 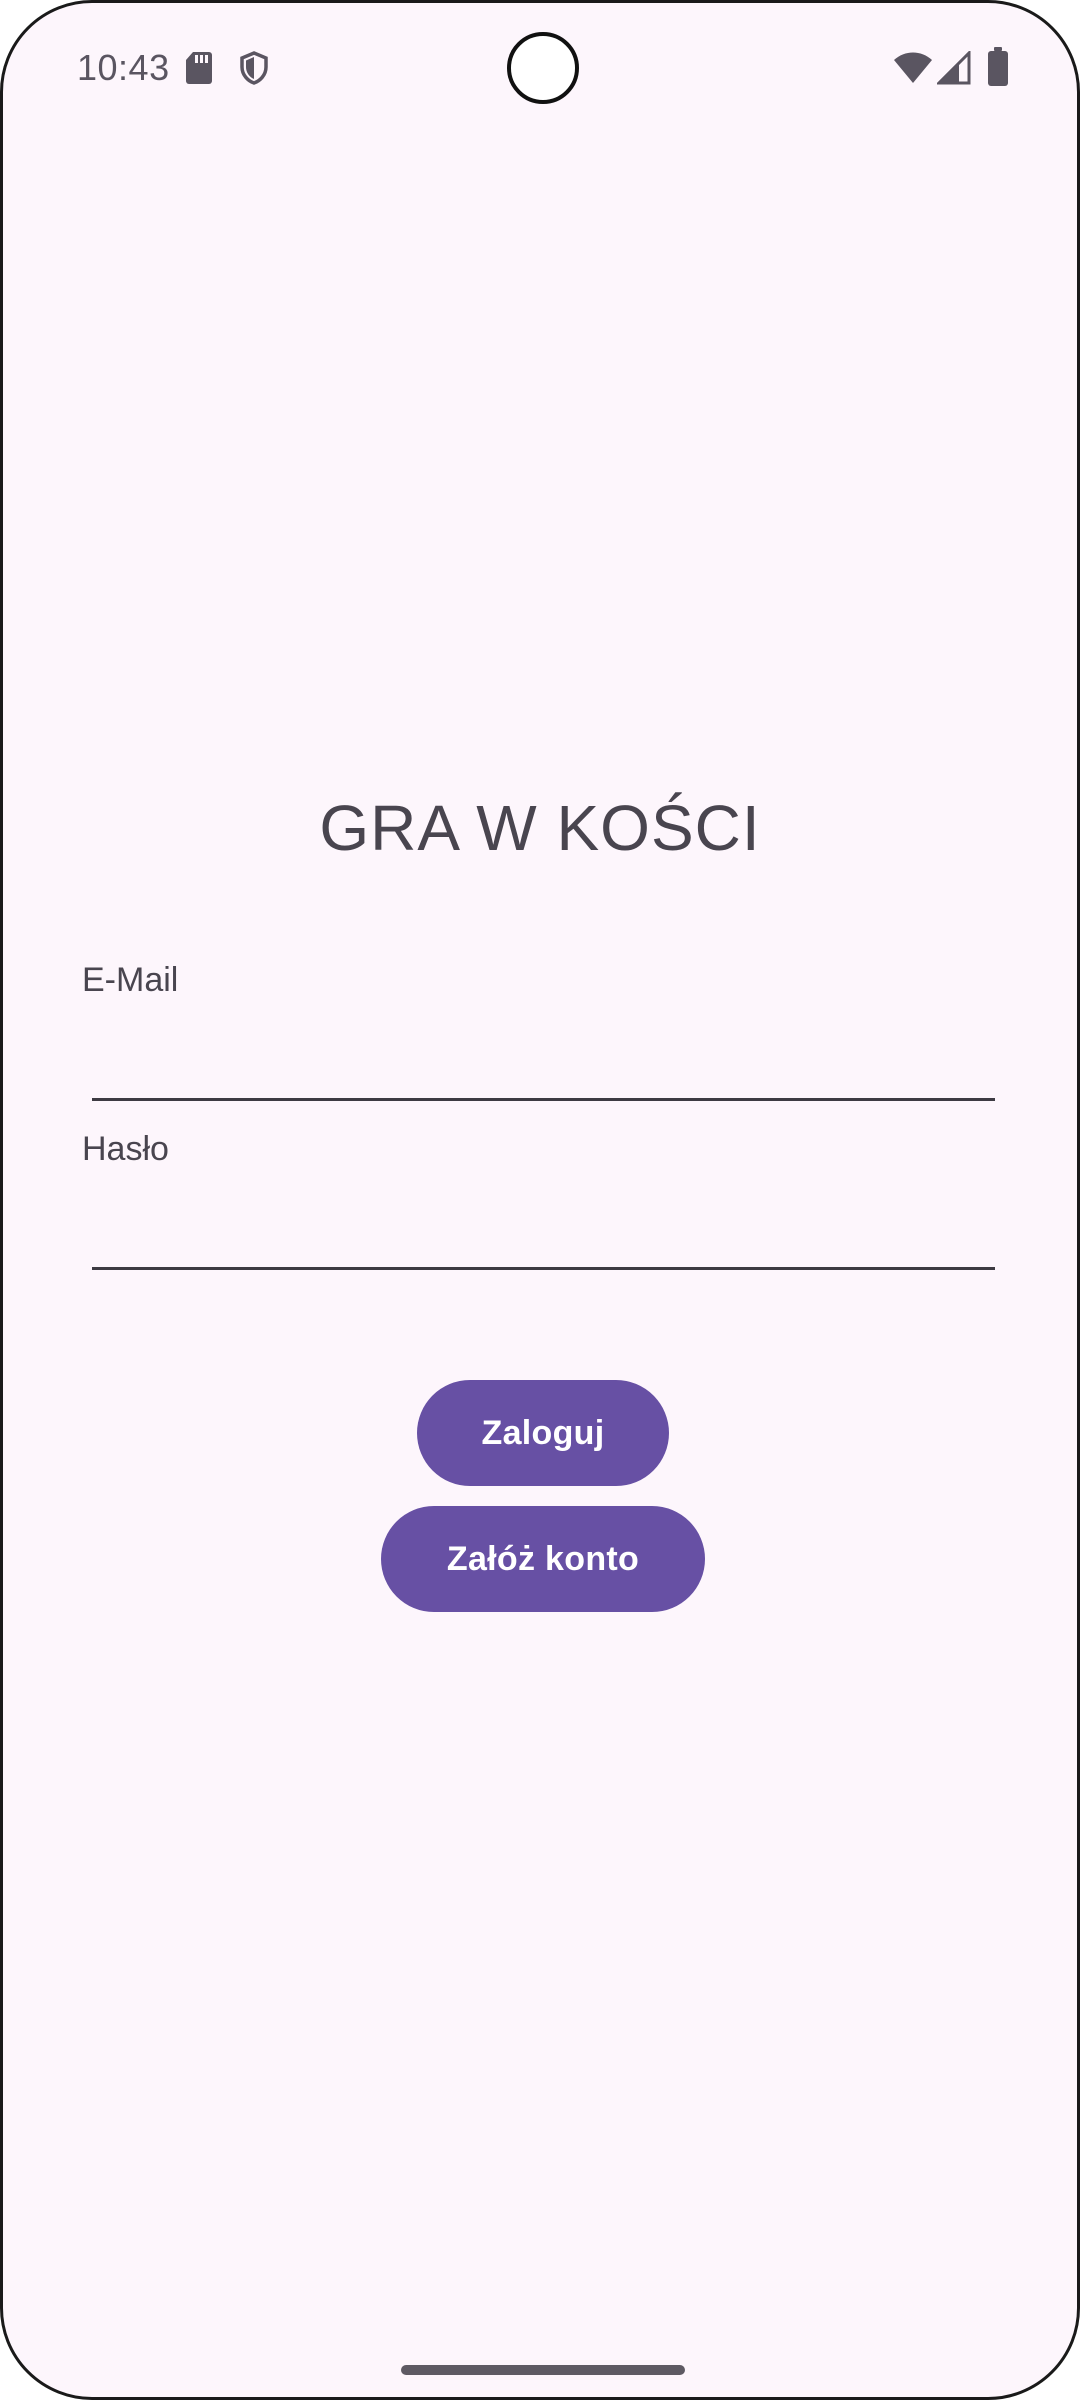 I want to click on password-field, so click(x=543, y=1232).